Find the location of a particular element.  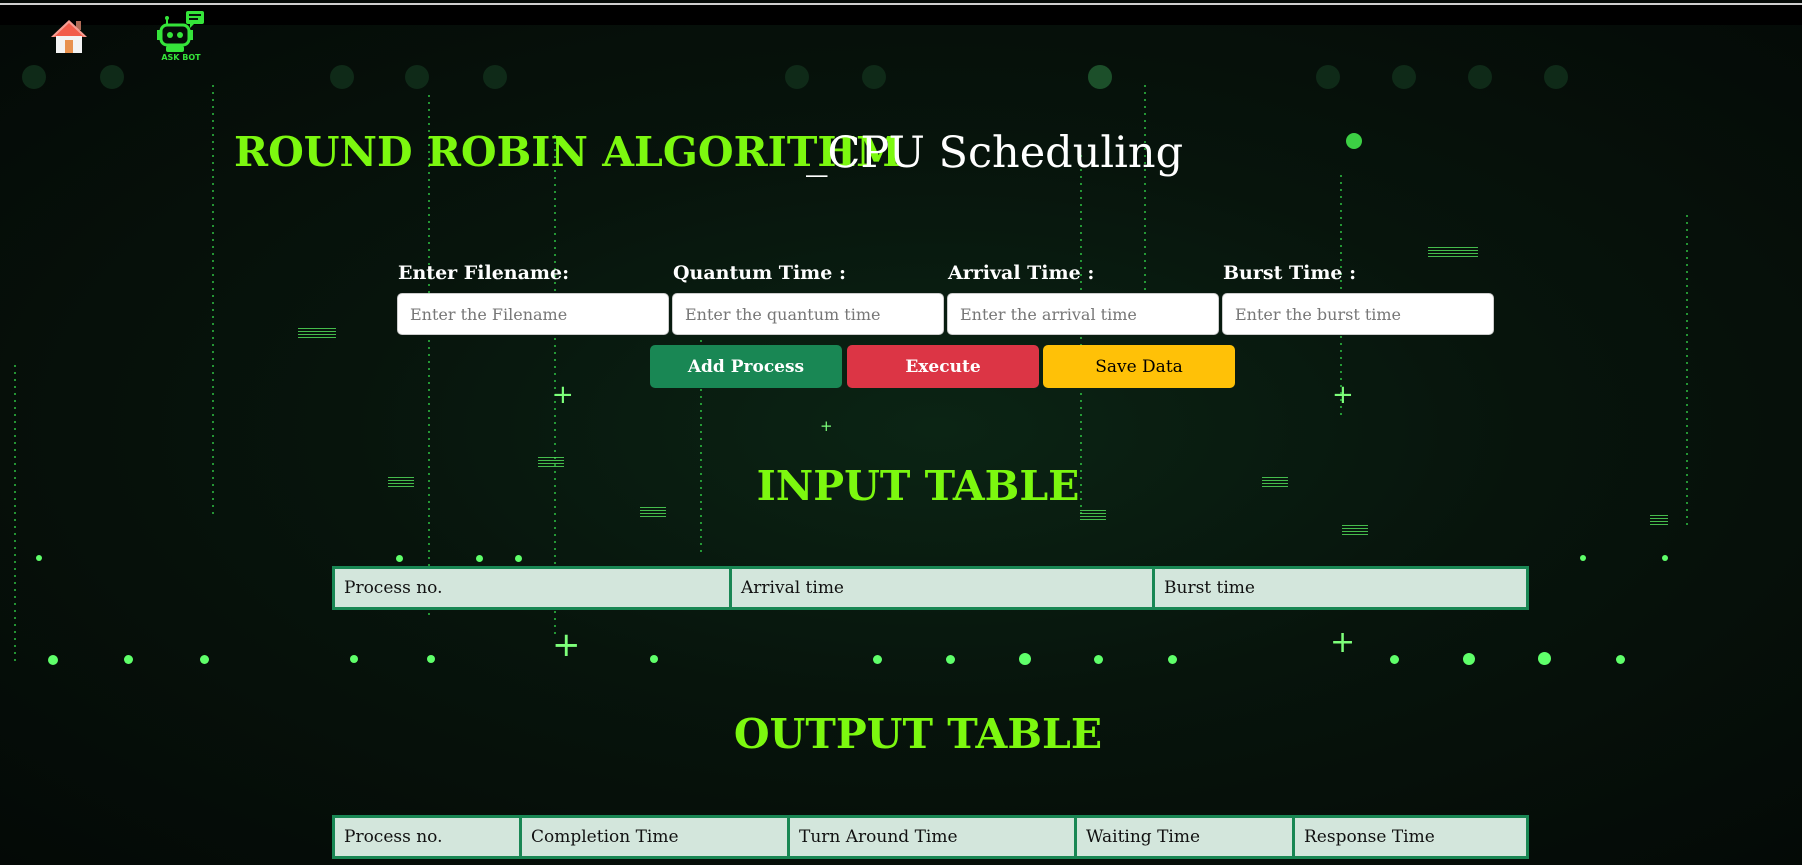

ask-bot-button: ASK BOT is located at coordinates (183, 38).